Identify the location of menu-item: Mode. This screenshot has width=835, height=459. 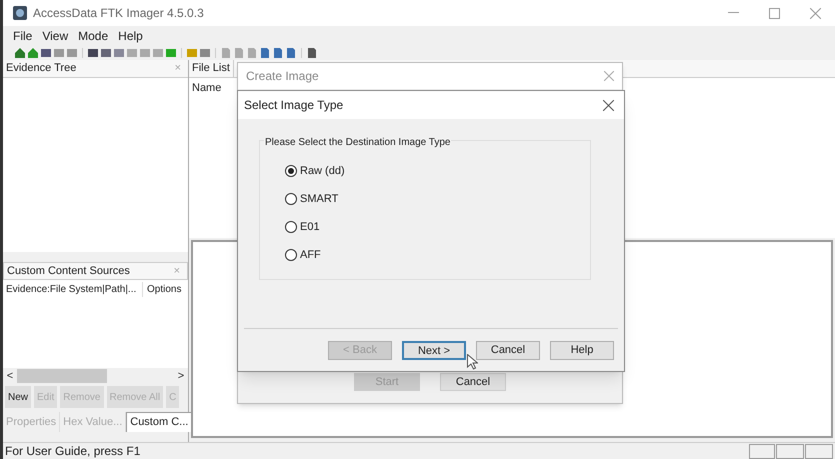
(93, 36).